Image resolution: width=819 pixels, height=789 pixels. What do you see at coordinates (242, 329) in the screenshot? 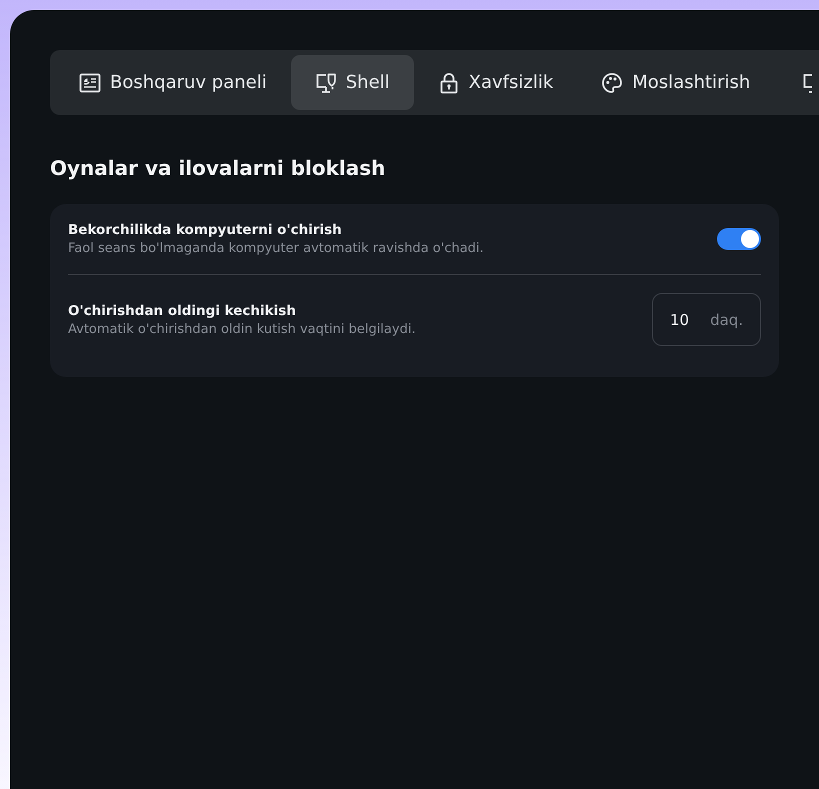
I see `setting-description: Avtomatik o'chirishdan oldin kutish vaqtini belgilaydi.` at bounding box center [242, 329].